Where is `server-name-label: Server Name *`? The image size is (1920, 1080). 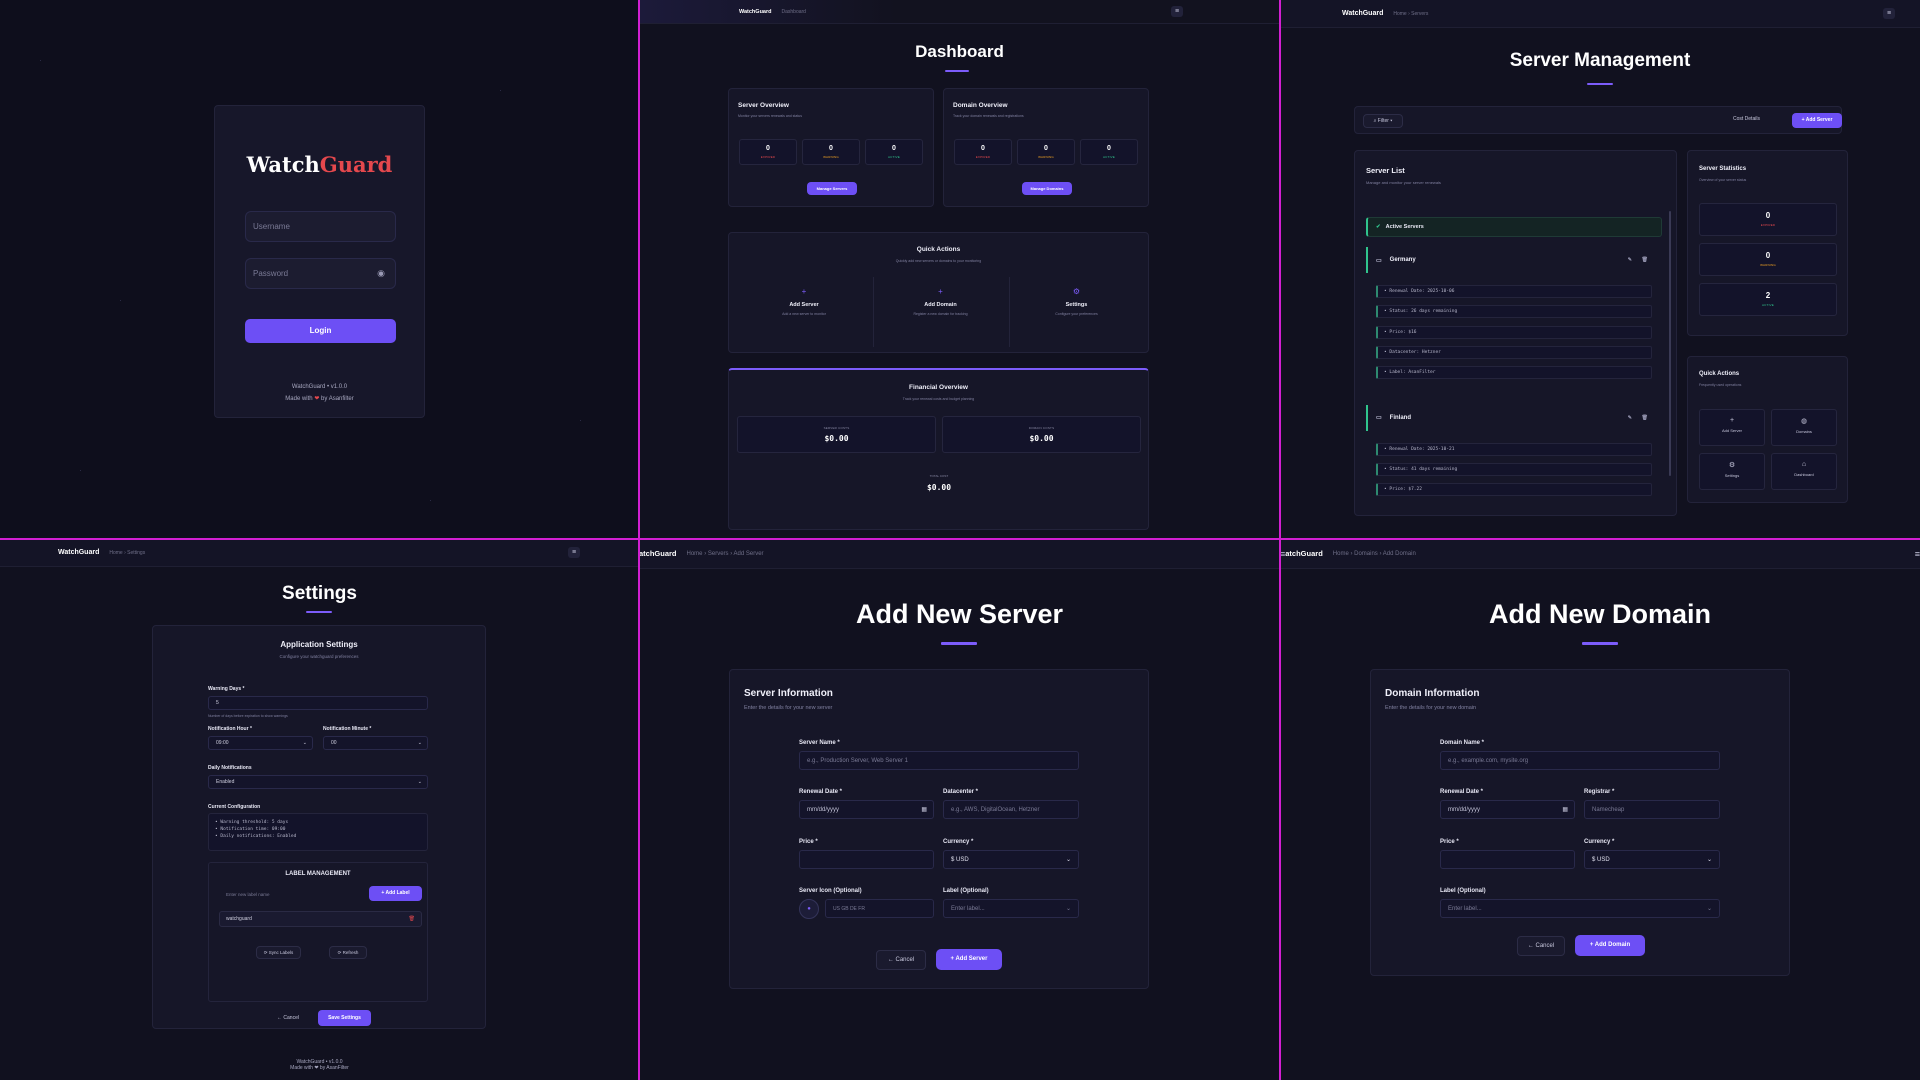 server-name-label: Server Name * is located at coordinates (819, 743).